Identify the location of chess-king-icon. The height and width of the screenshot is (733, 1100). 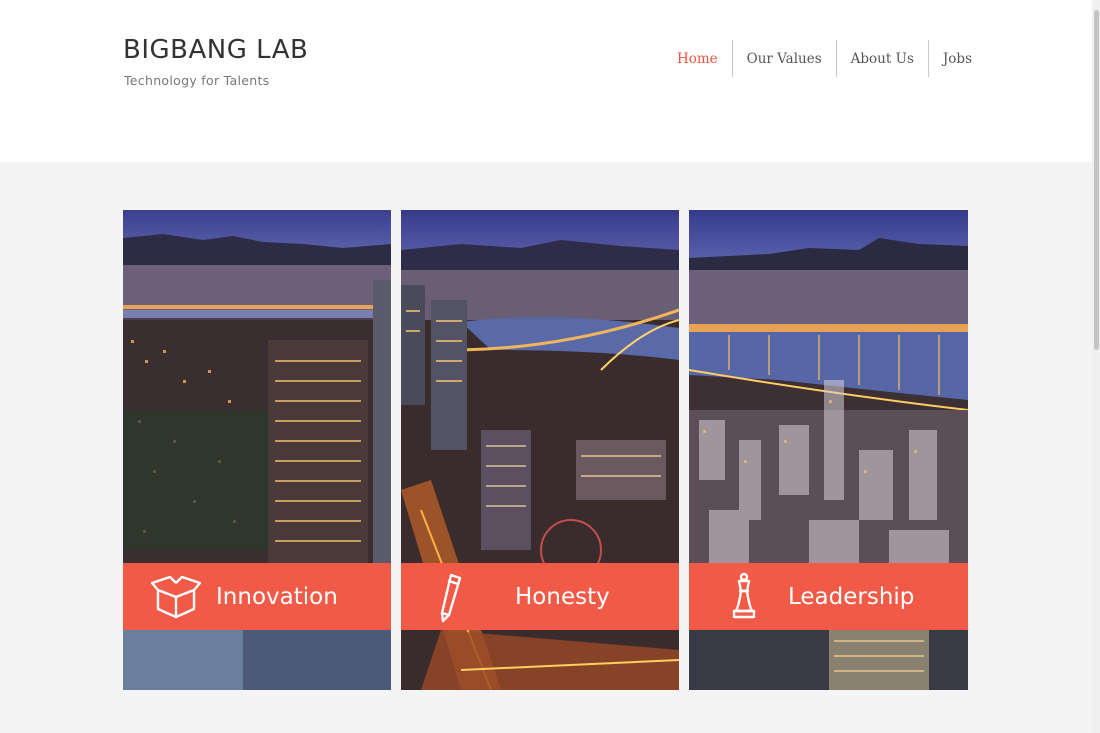
(744, 597).